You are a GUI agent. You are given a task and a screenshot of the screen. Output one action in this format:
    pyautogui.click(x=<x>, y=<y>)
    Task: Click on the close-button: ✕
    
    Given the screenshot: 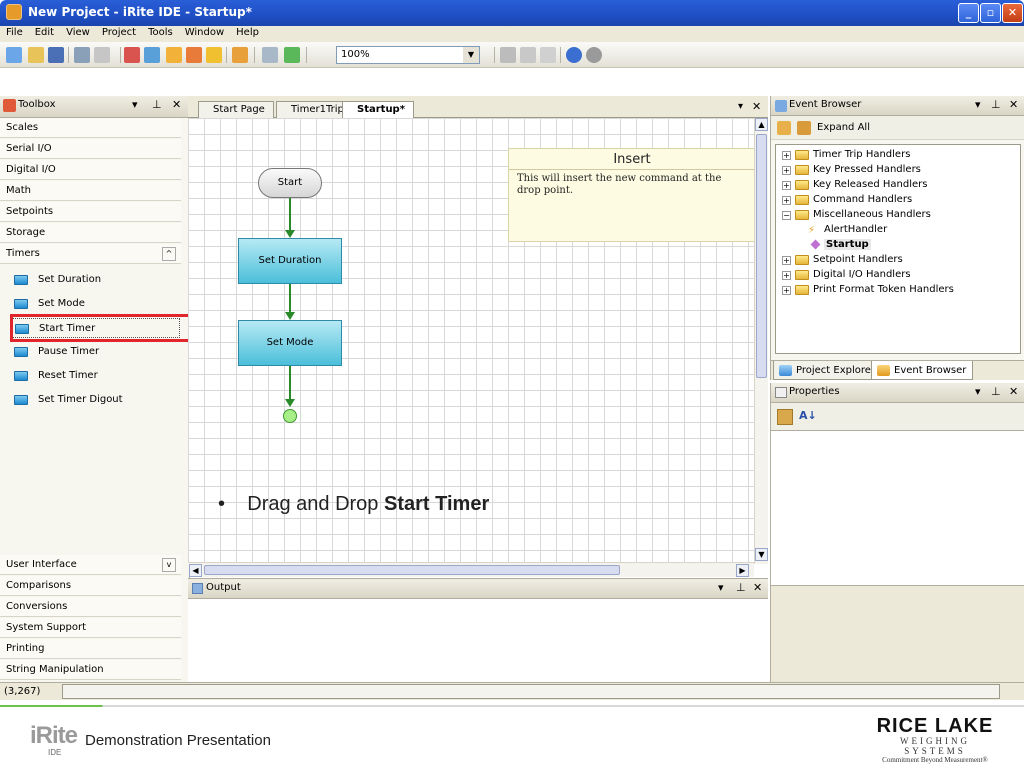 What is the action you would take?
    pyautogui.click(x=1012, y=13)
    